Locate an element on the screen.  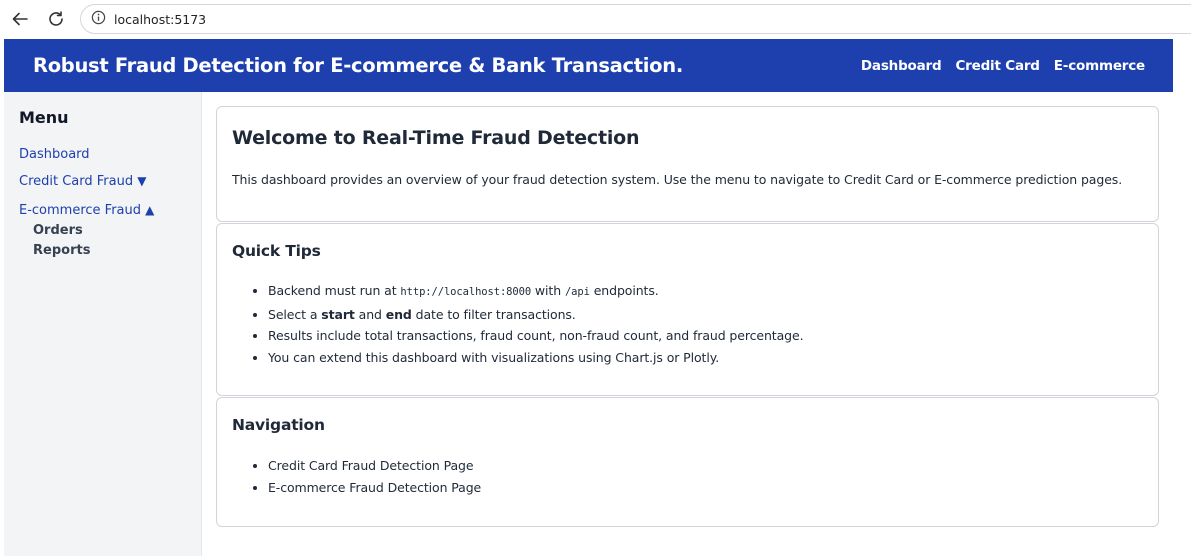
tip-text: Select a is located at coordinates (295, 314).